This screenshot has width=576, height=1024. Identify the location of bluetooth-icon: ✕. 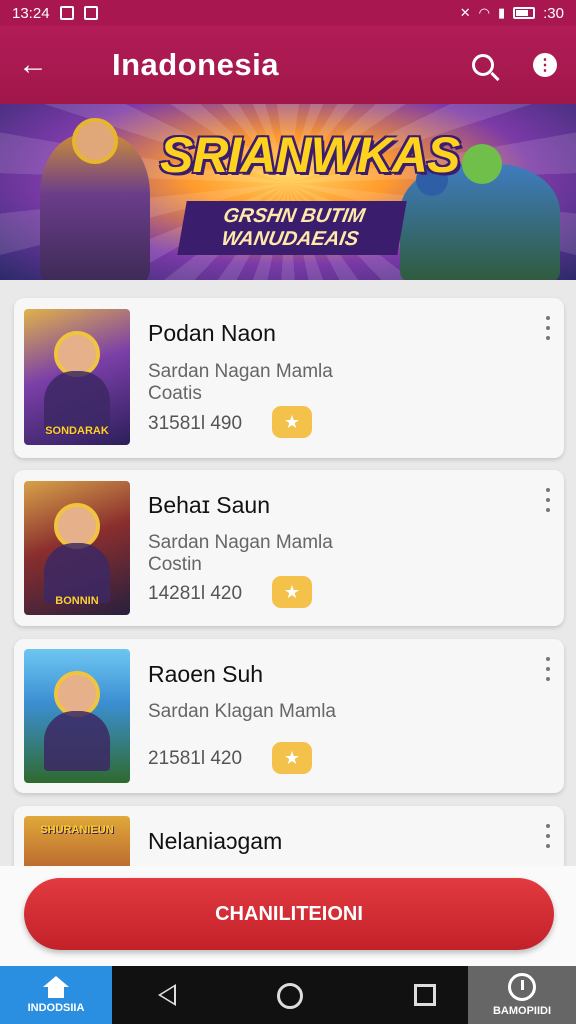
(465, 12).